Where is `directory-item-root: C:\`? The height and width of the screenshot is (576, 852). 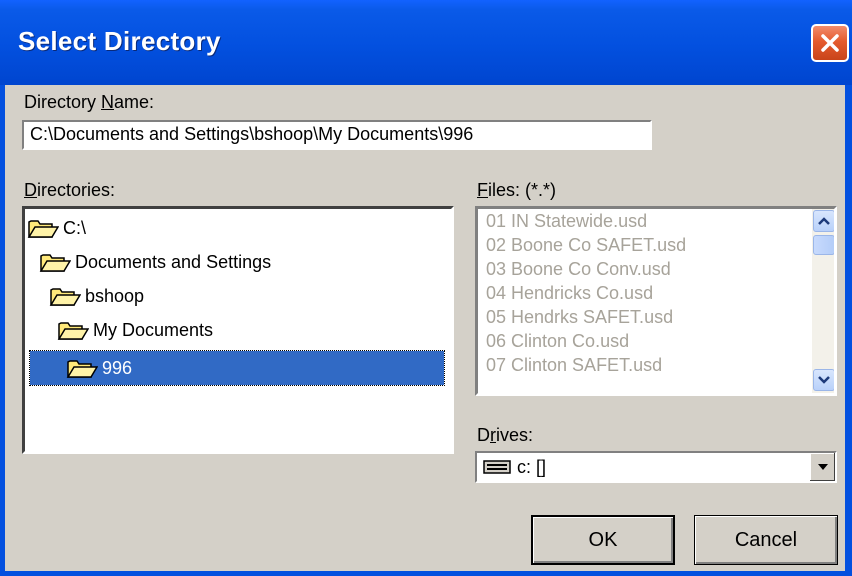
directory-item-root: C:\ is located at coordinates (56, 228).